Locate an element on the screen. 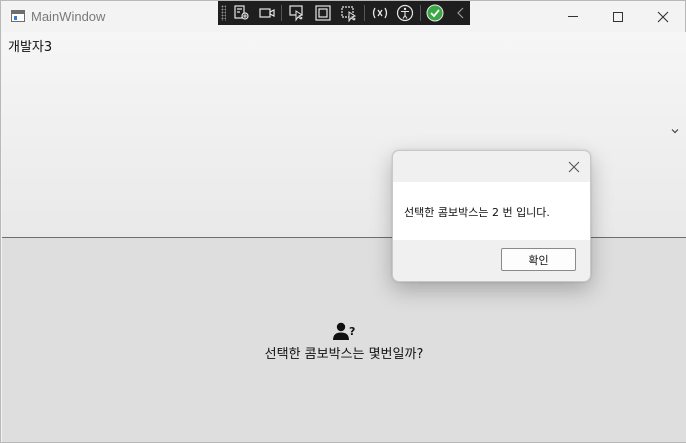  hot-reload-icon is located at coordinates (380, 13).